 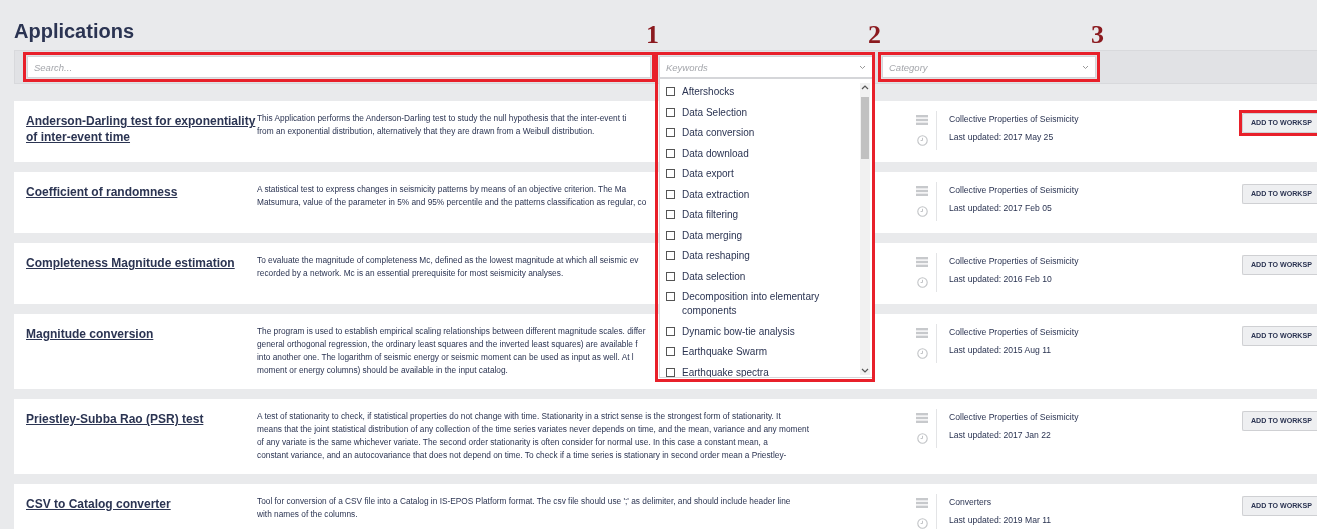 I want to click on description-line: moment or energy columns) should be available in the input catalog., so click(x=382, y=370).